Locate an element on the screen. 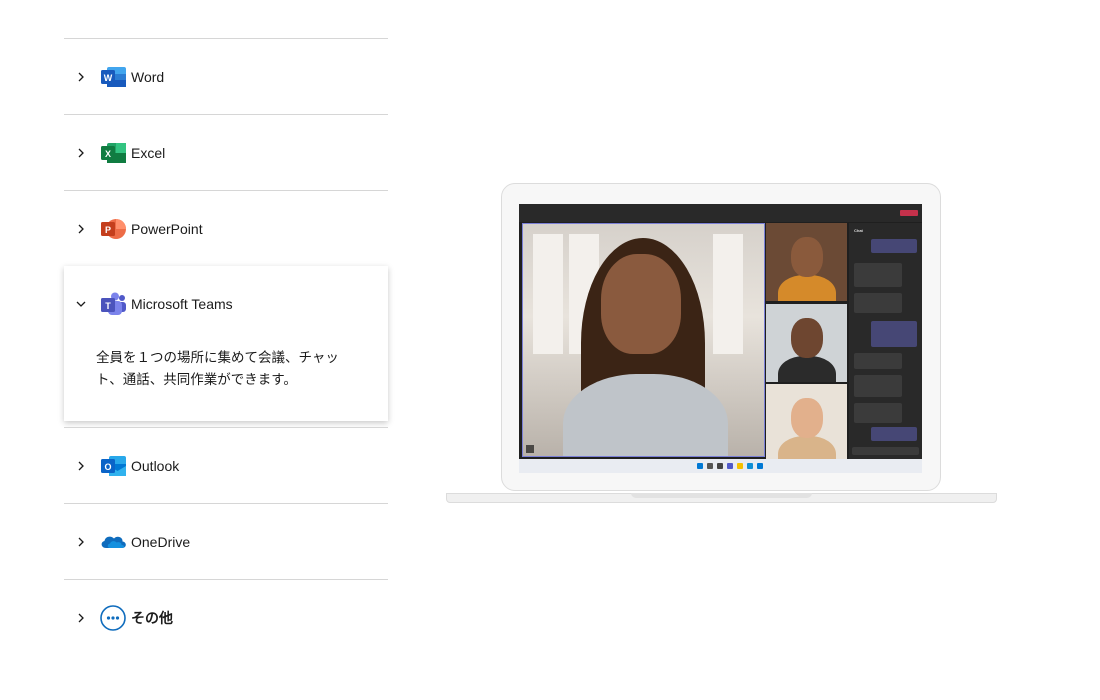 The image size is (1100, 700). windows-taskbar is located at coordinates (720, 466).